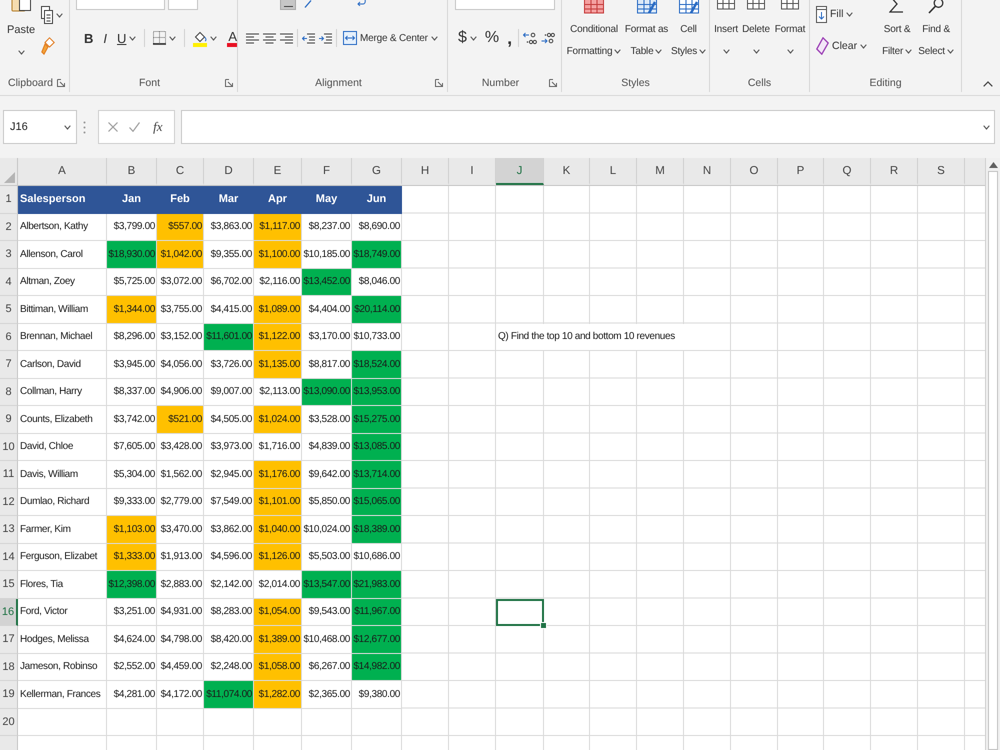 Image resolution: width=1000 pixels, height=750 pixels. What do you see at coordinates (377, 640) in the screenshot?
I see `sales-amount: $12,677.00` at bounding box center [377, 640].